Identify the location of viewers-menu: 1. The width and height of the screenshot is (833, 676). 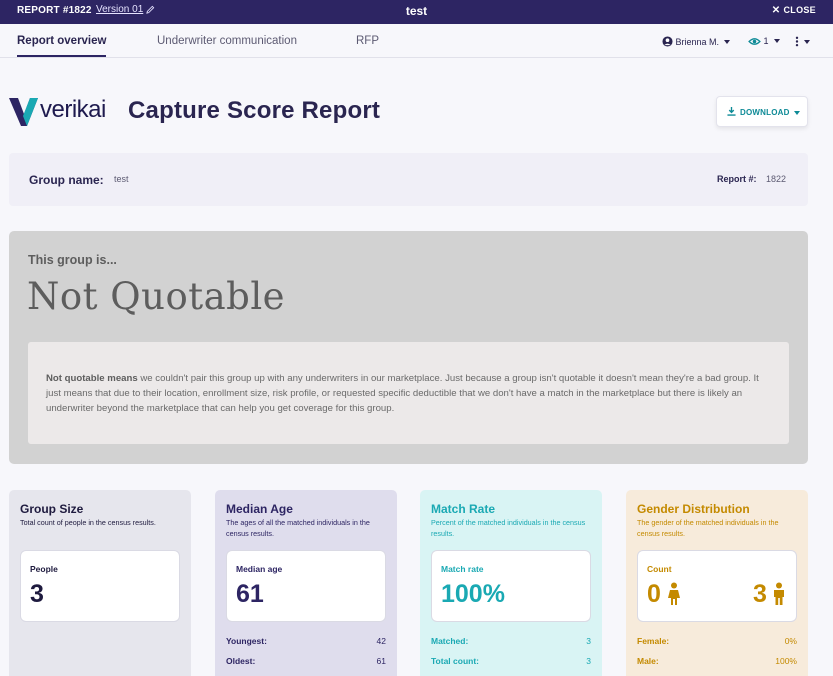
(764, 41).